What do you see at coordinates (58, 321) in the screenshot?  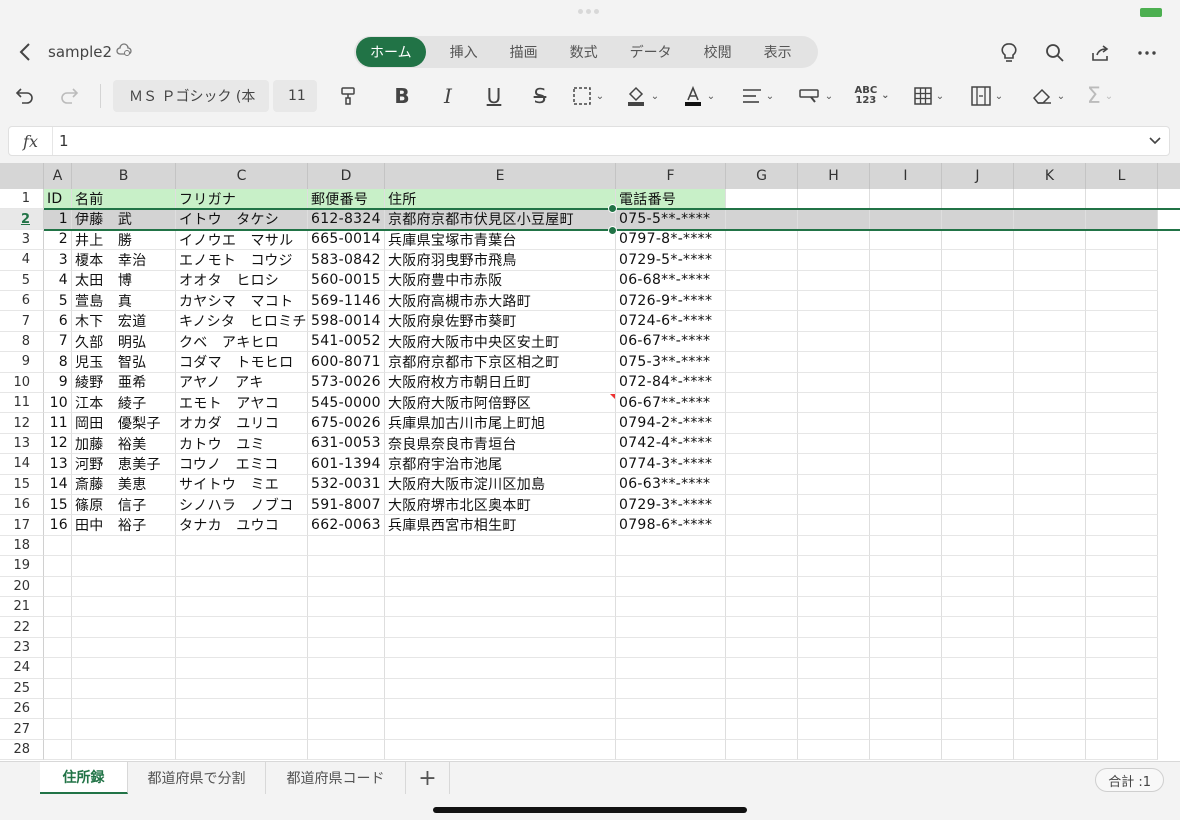 I see `cell: 6` at bounding box center [58, 321].